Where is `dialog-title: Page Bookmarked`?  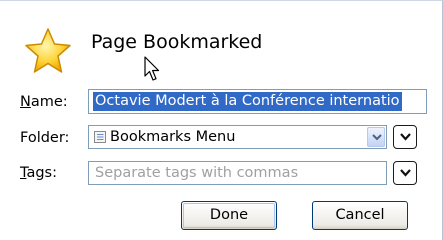 dialog-title: Page Bookmarked is located at coordinates (177, 42).